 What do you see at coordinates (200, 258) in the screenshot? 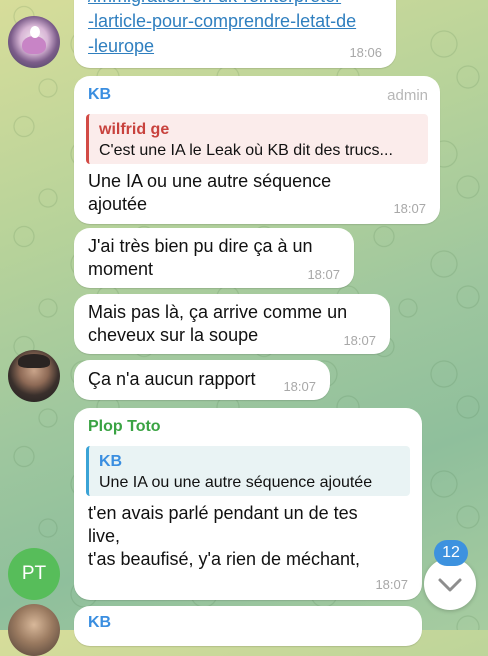
I see `message-text: J'ai très bien pu dire ça à un moment` at bounding box center [200, 258].